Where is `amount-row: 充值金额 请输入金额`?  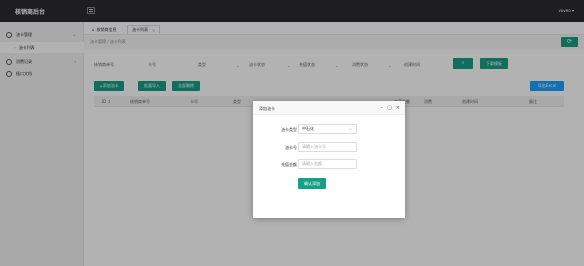 amount-row: 充值金额 请输入金额 is located at coordinates (329, 164).